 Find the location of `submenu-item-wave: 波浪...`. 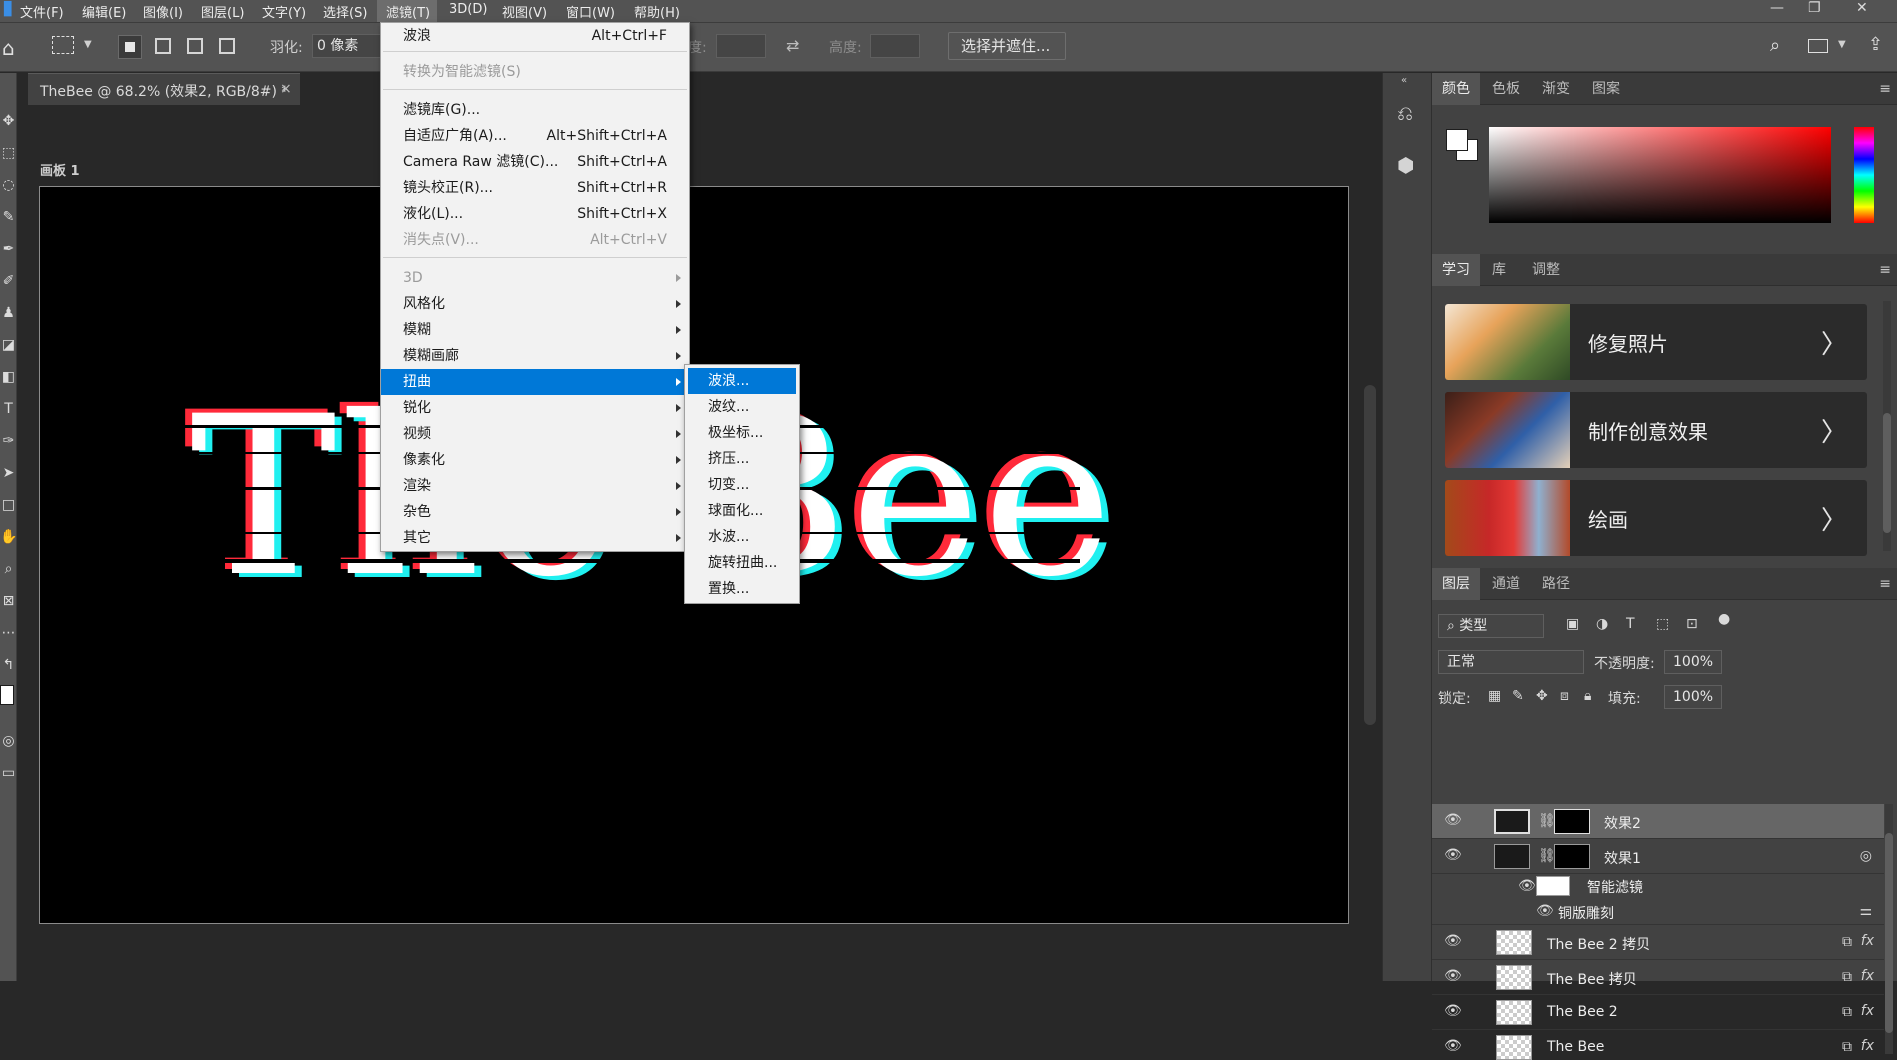

submenu-item-wave: 波浪... is located at coordinates (742, 381).